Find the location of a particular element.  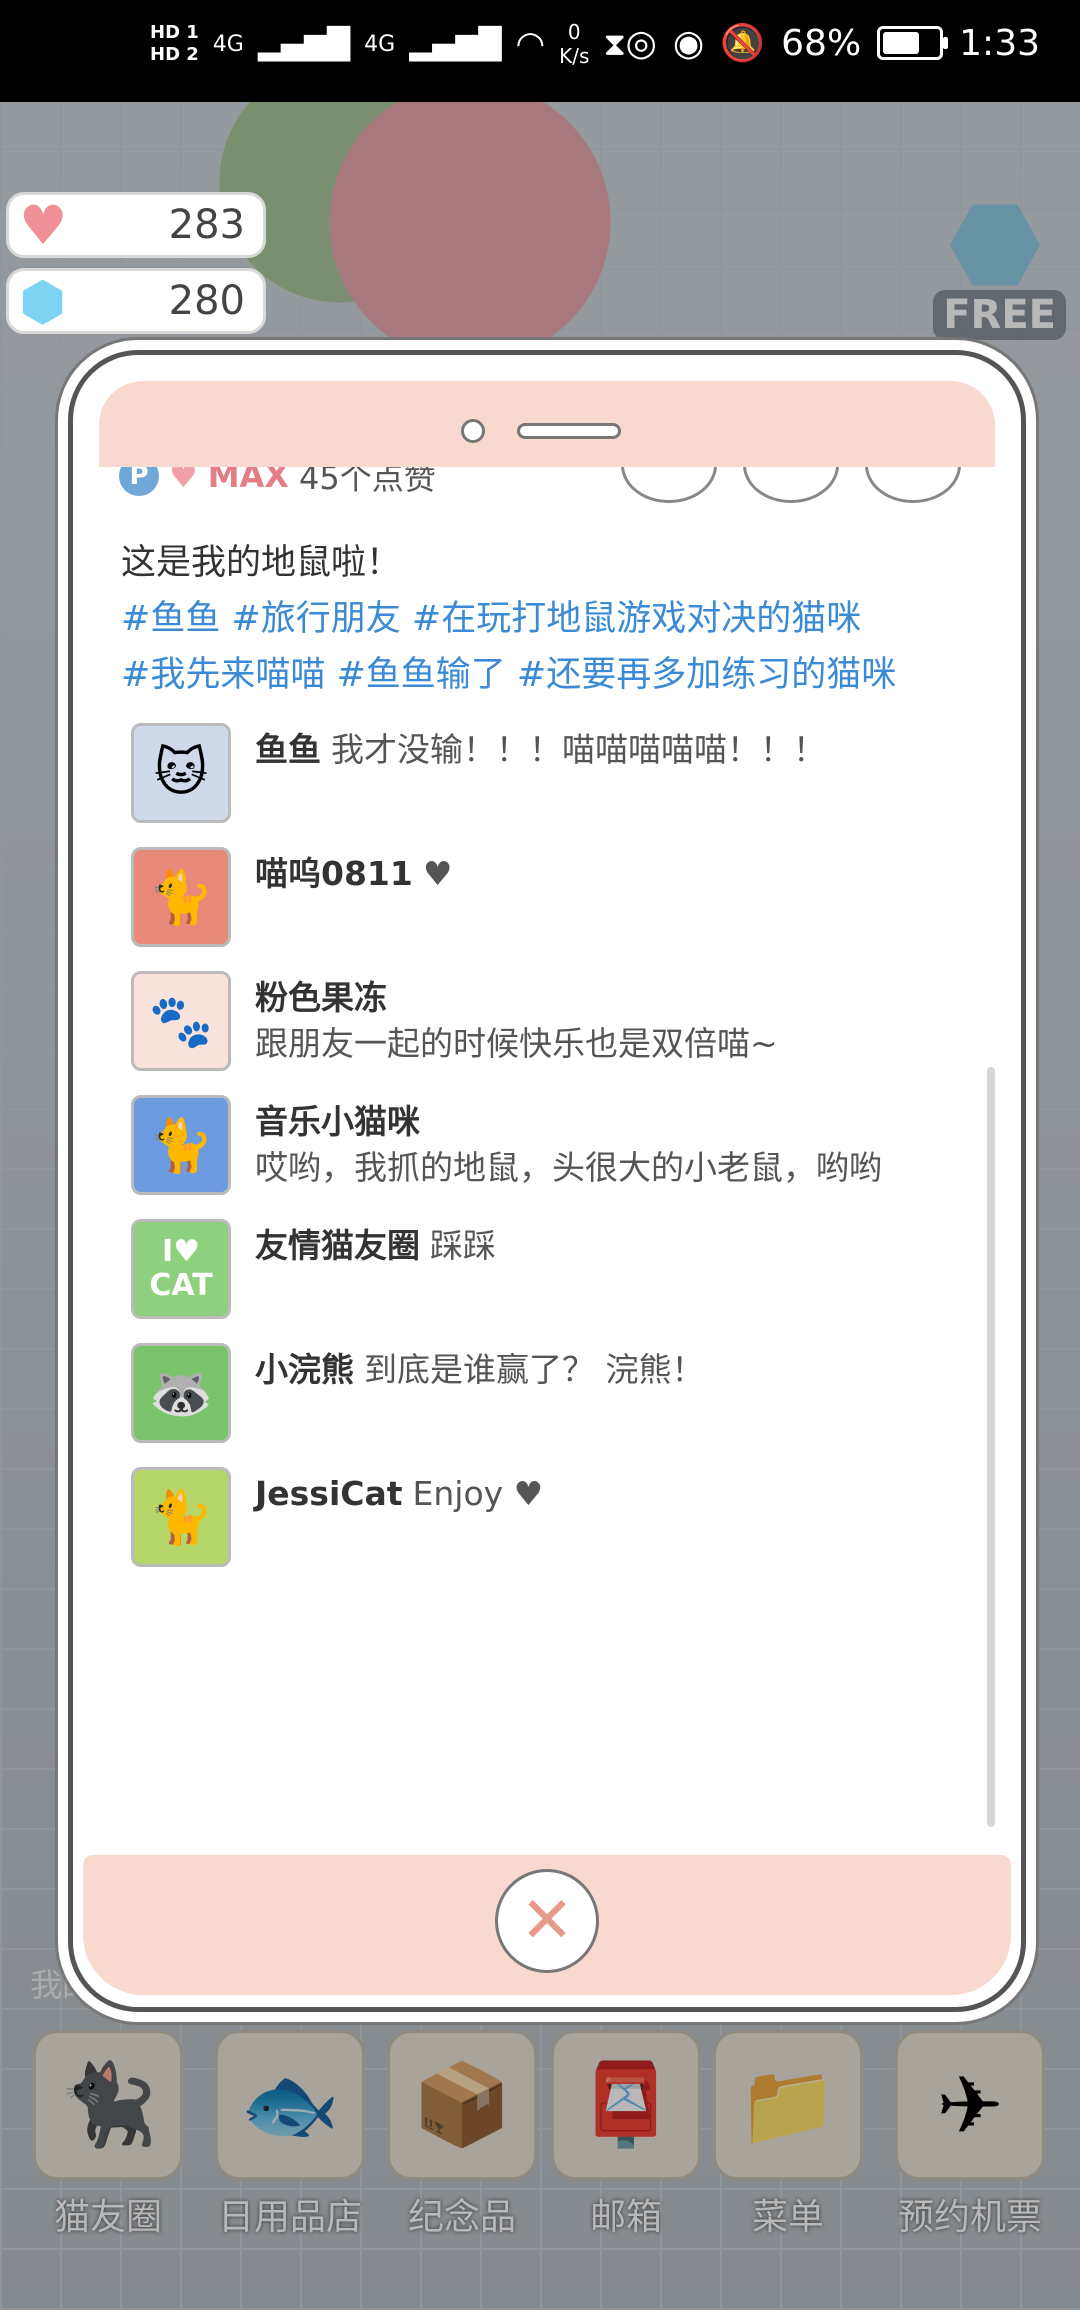

status-left: HD 1 HD 2 4G ▂▄▆█ 4G ▂▄▆█ ◠ 0 K/s ⧗ is located at coordinates (388, 44).